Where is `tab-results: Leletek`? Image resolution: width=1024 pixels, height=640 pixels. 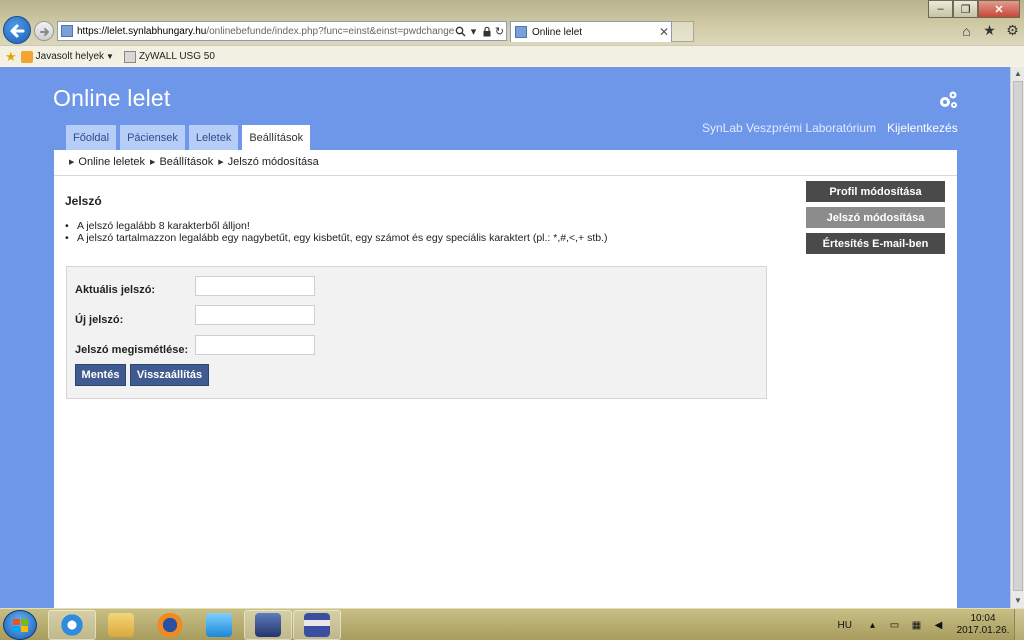 tab-results: Leletek is located at coordinates (213, 137).